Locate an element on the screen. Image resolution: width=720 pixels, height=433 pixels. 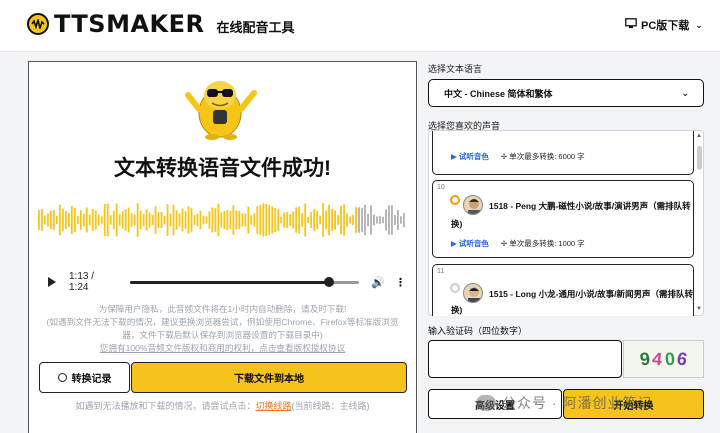
captcha-image: 9 4 0 6 is located at coordinates (663, 359).